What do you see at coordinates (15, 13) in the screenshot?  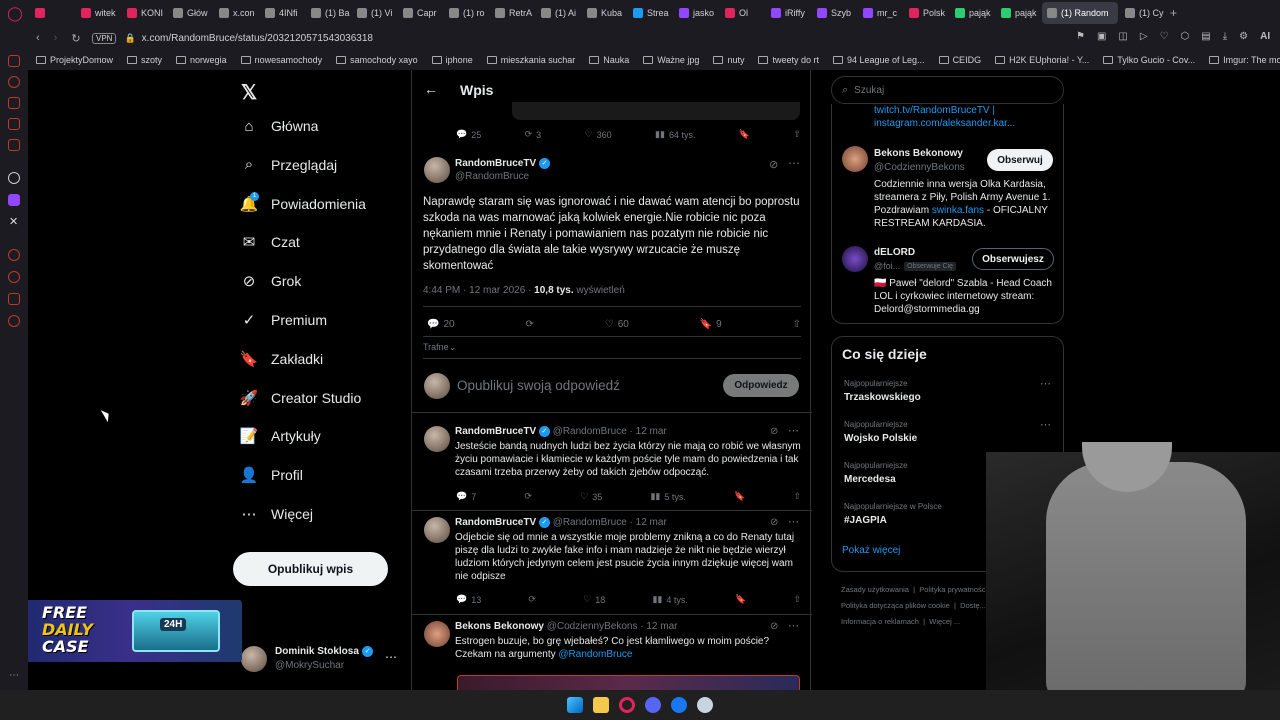 I see `browser-logo-icon: ◯` at bounding box center [15, 13].